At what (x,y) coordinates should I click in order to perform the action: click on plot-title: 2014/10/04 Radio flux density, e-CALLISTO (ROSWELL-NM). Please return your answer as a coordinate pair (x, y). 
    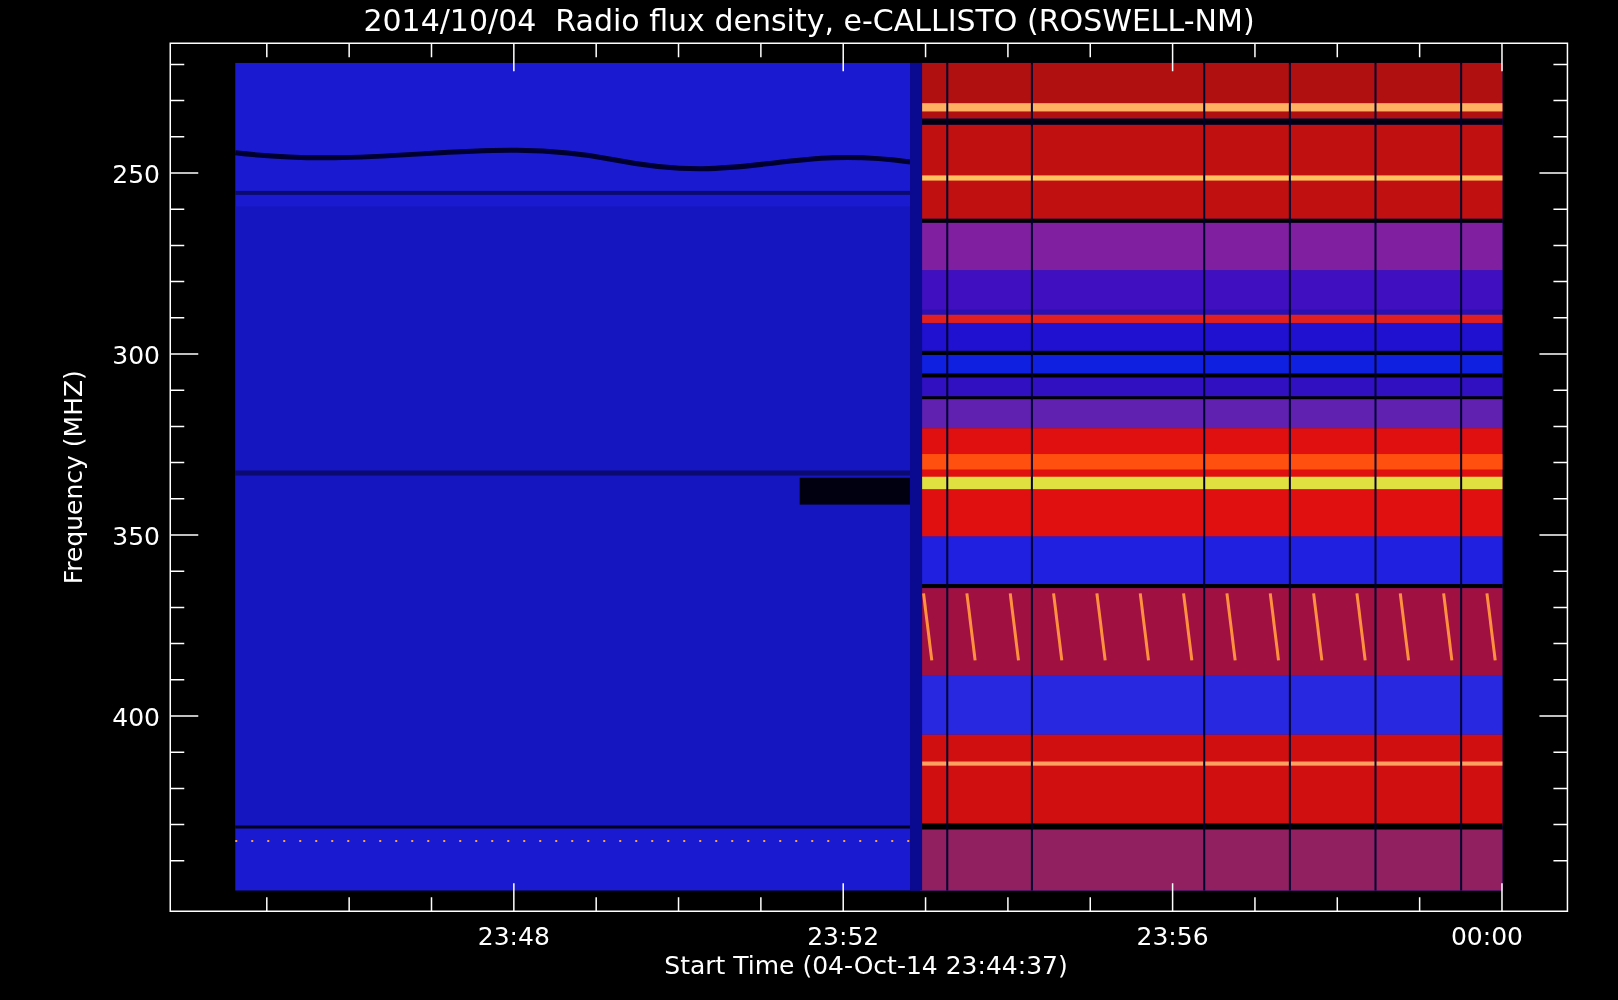
    Looking at the image, I should click on (809, 20).